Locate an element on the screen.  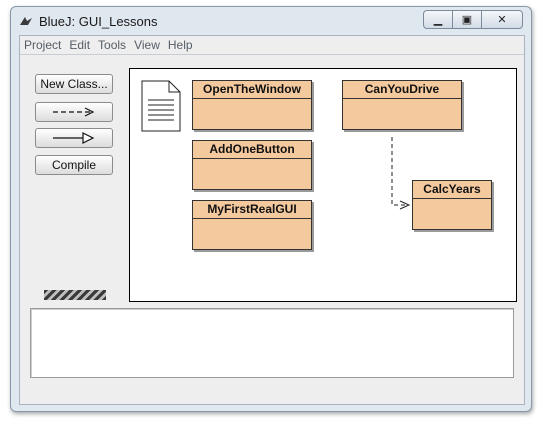
class-myfirstrealgui: MyFirstRealGUI is located at coordinates (252, 225).